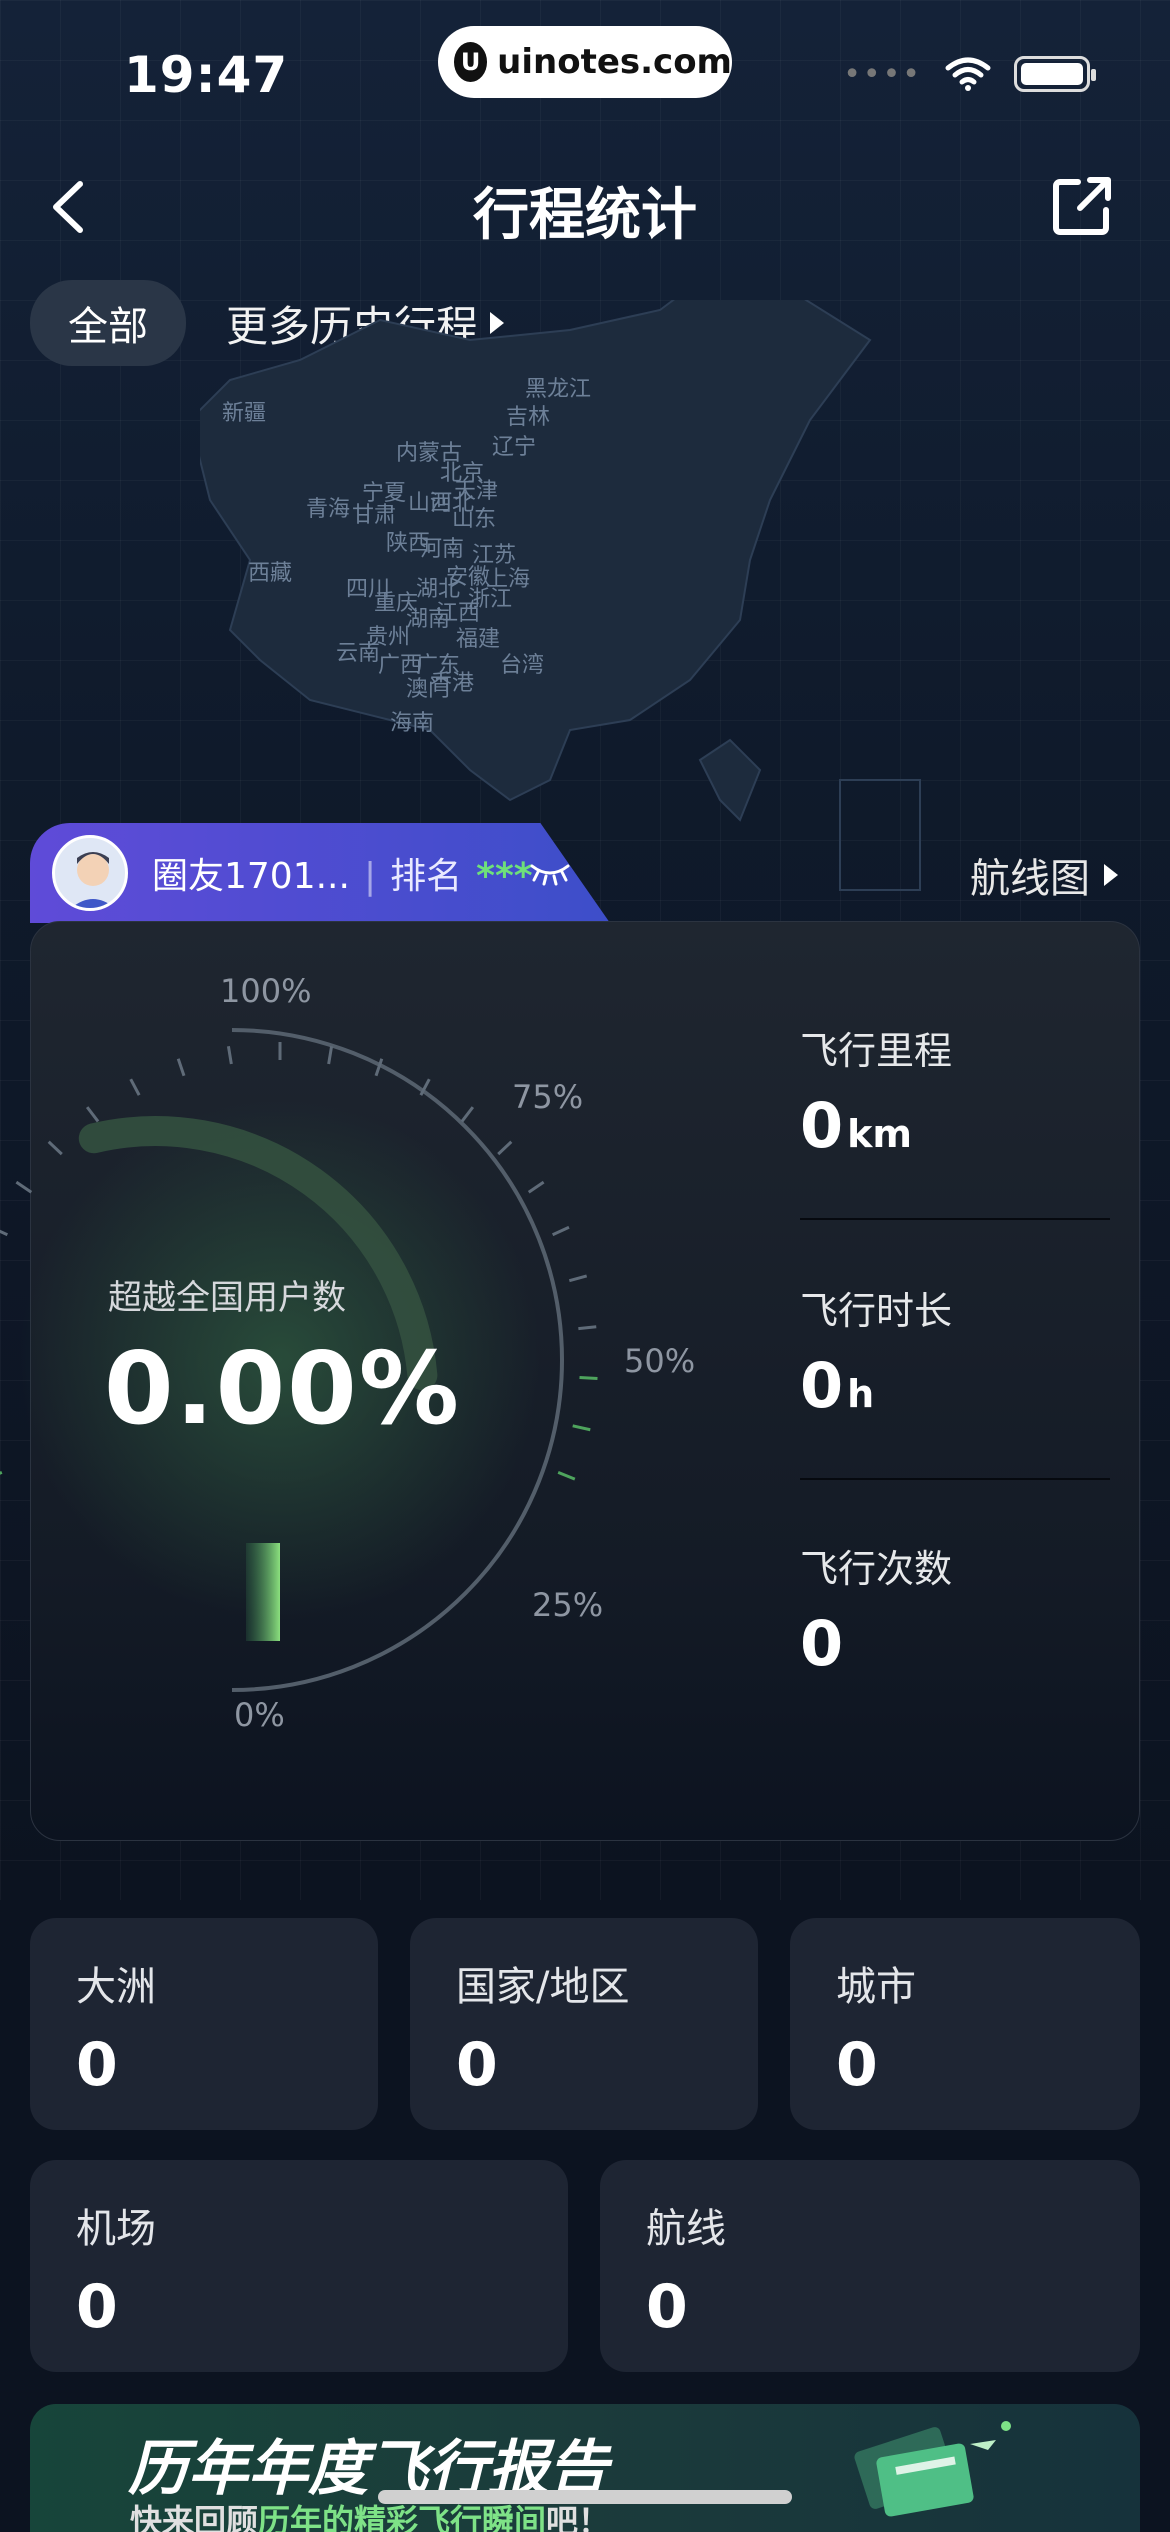 The height and width of the screenshot is (2532, 1170). Describe the element at coordinates (412, 723) in the screenshot. I see `map-label: 海南` at that location.